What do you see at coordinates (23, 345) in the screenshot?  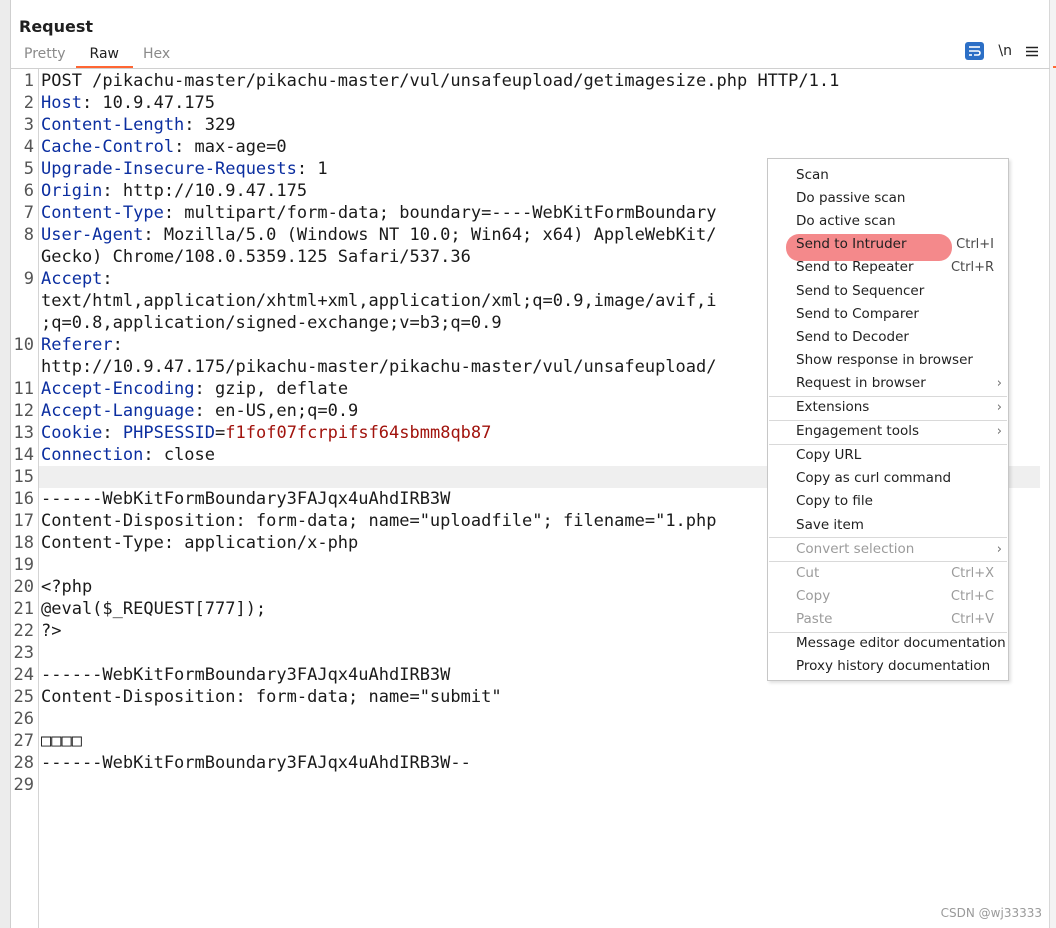 I see `line-number: 10` at bounding box center [23, 345].